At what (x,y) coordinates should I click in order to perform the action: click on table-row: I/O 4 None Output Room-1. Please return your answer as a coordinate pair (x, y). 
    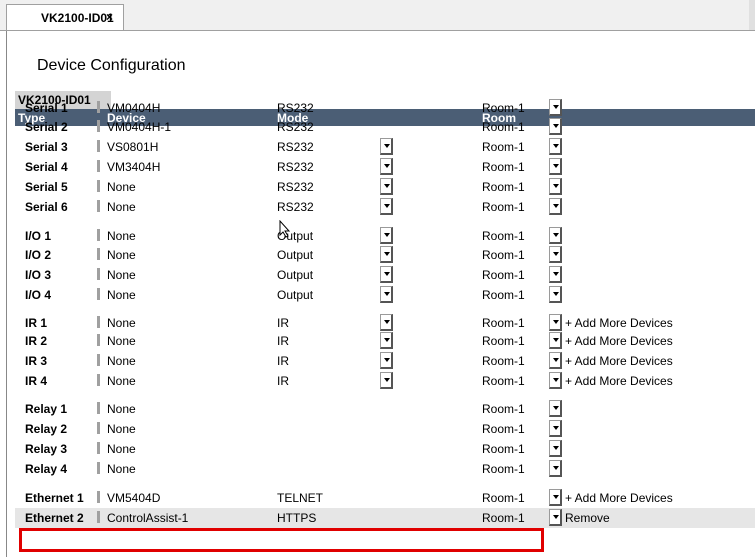
    Looking at the image, I should click on (385, 295).